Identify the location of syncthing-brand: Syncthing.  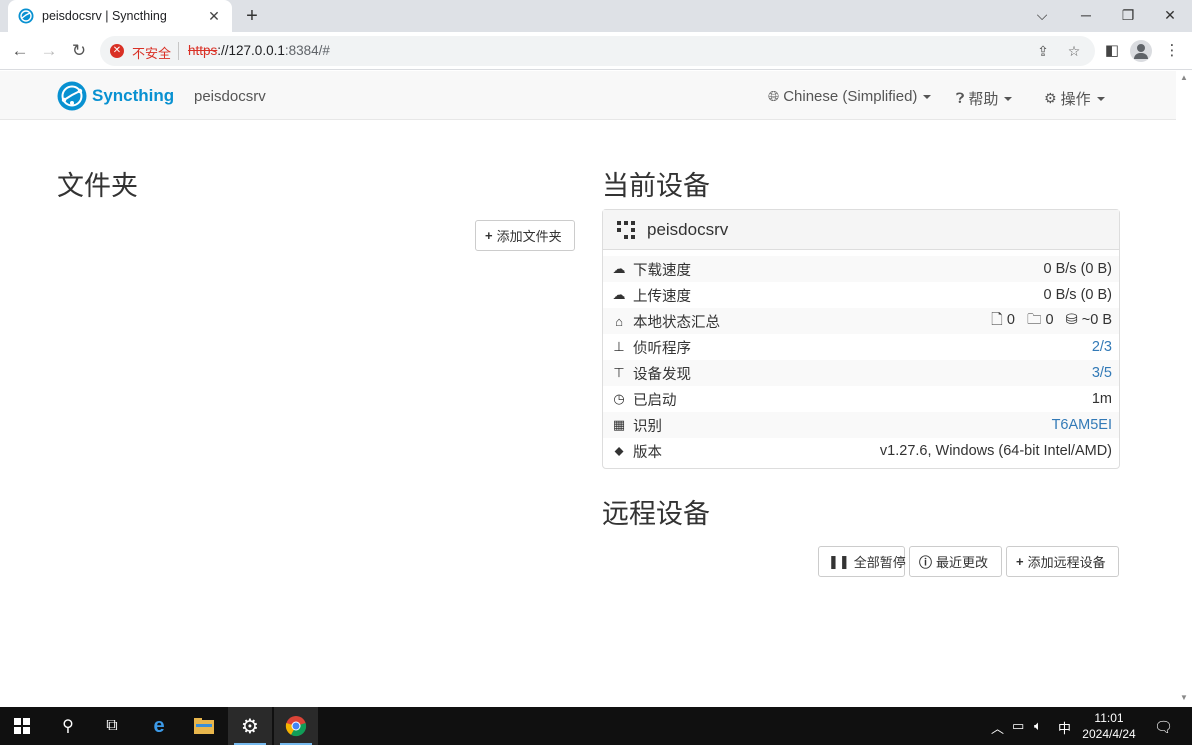
(115, 96).